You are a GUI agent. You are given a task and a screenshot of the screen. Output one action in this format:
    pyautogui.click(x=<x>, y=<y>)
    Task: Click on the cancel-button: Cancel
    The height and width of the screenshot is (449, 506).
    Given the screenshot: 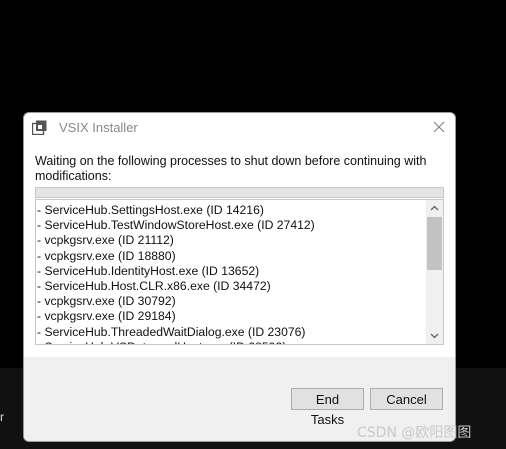 What is the action you would take?
    pyautogui.click(x=406, y=399)
    